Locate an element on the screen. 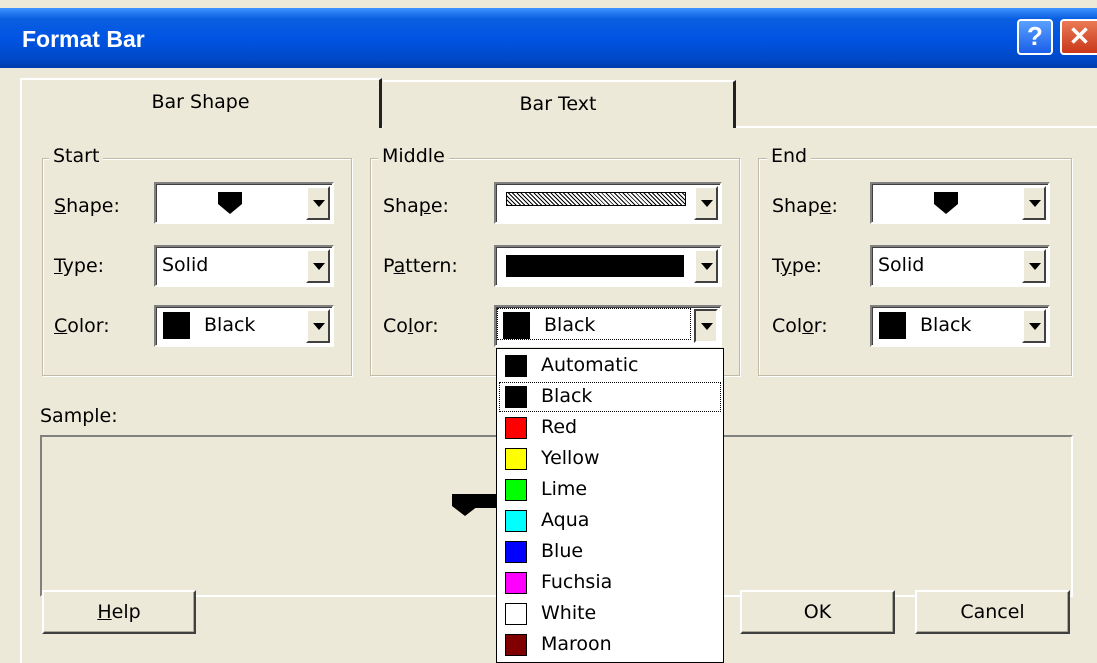  end-type-value: Solid is located at coordinates (901, 265).